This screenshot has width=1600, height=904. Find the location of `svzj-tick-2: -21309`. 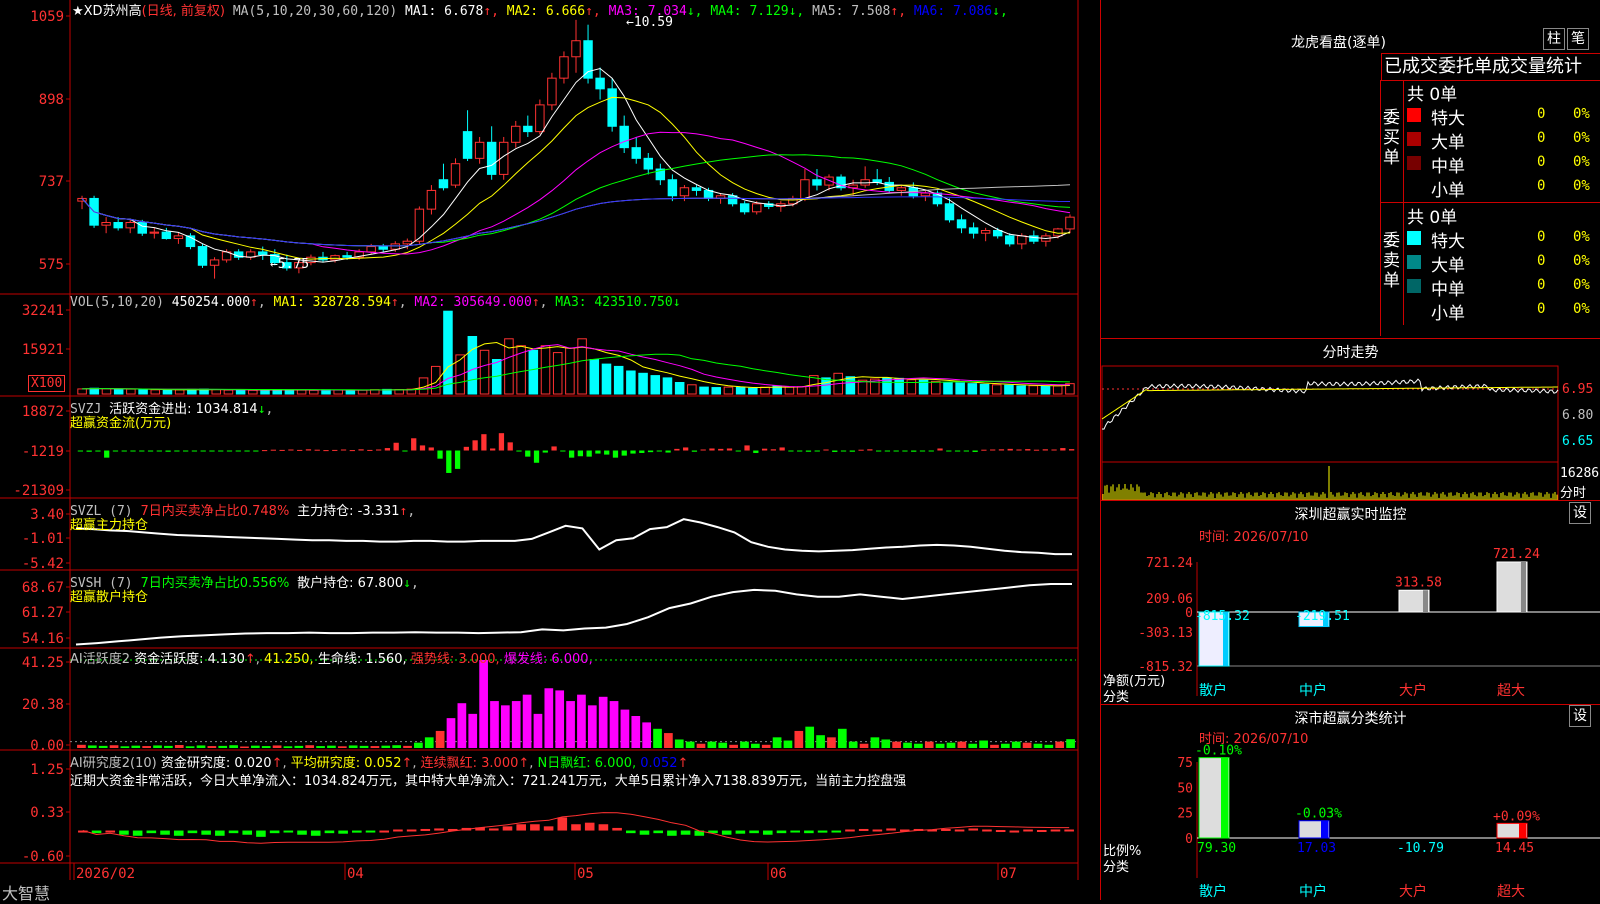

svzj-tick-2: -21309 is located at coordinates (38, 491).